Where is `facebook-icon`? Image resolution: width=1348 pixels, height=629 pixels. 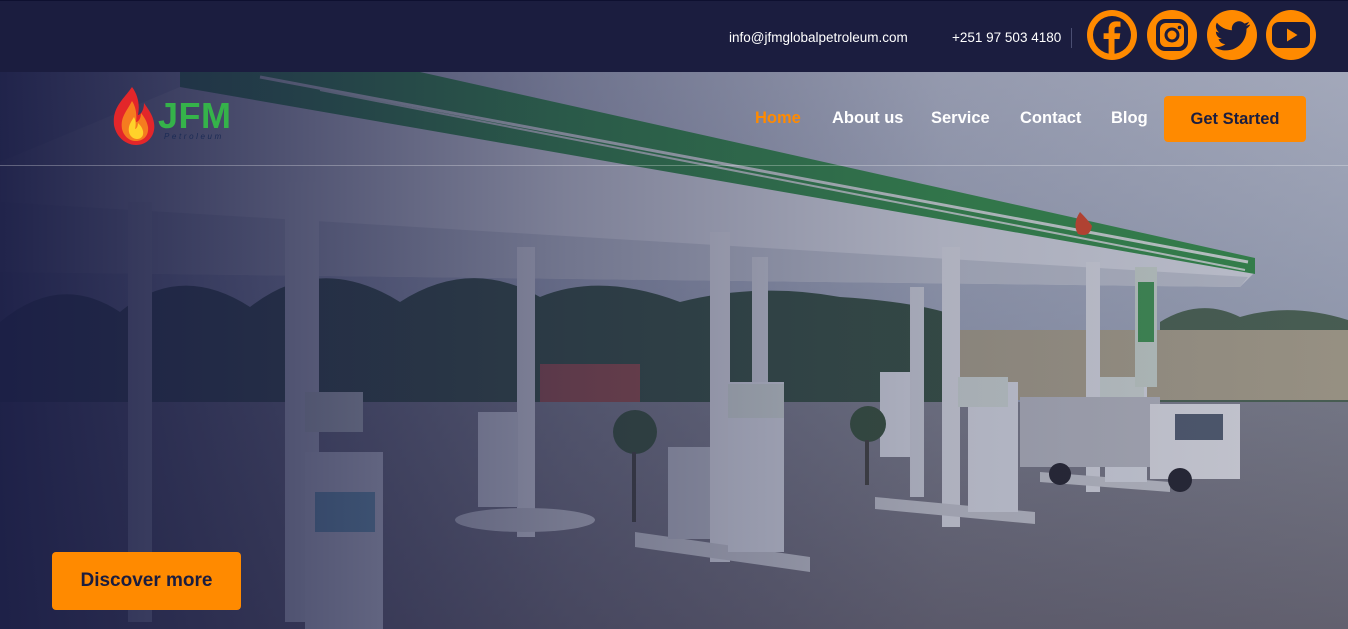
facebook-icon is located at coordinates (1112, 35).